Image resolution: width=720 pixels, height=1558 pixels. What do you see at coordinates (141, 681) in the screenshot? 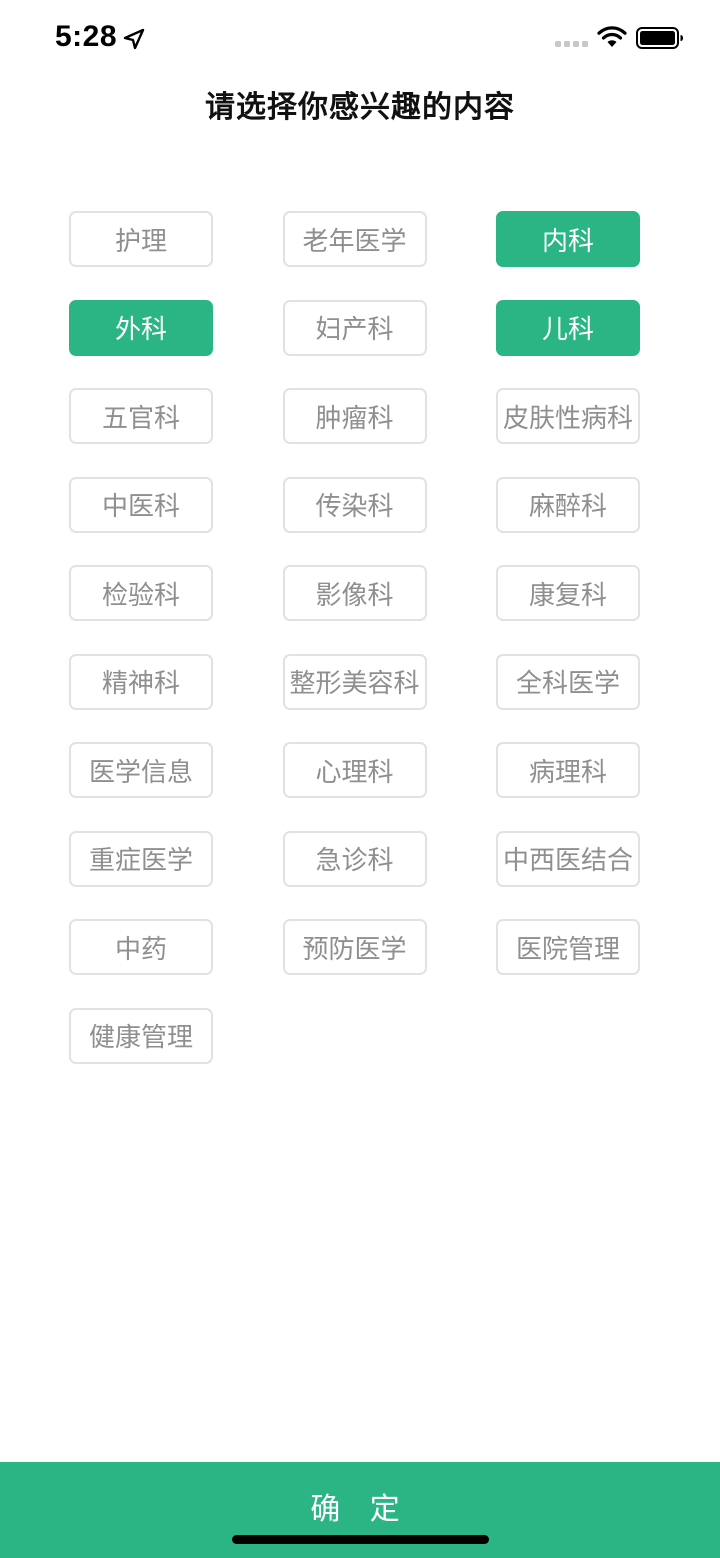
I see `interest-tag: 精神科` at bounding box center [141, 681].